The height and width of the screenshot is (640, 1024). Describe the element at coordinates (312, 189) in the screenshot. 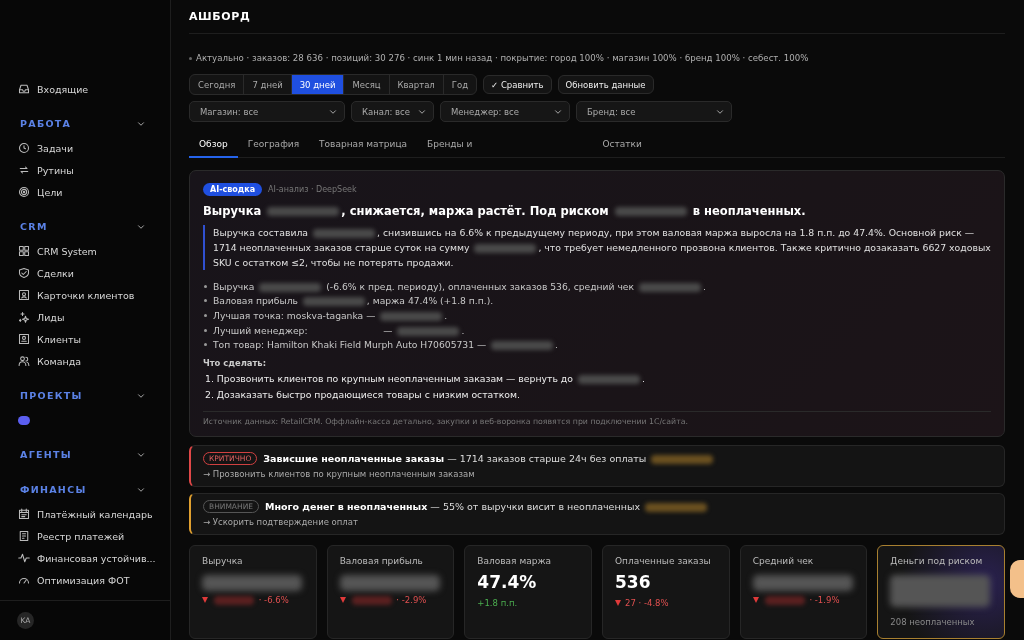

I see `source-label: AI-анализ · DeepSeek` at that location.